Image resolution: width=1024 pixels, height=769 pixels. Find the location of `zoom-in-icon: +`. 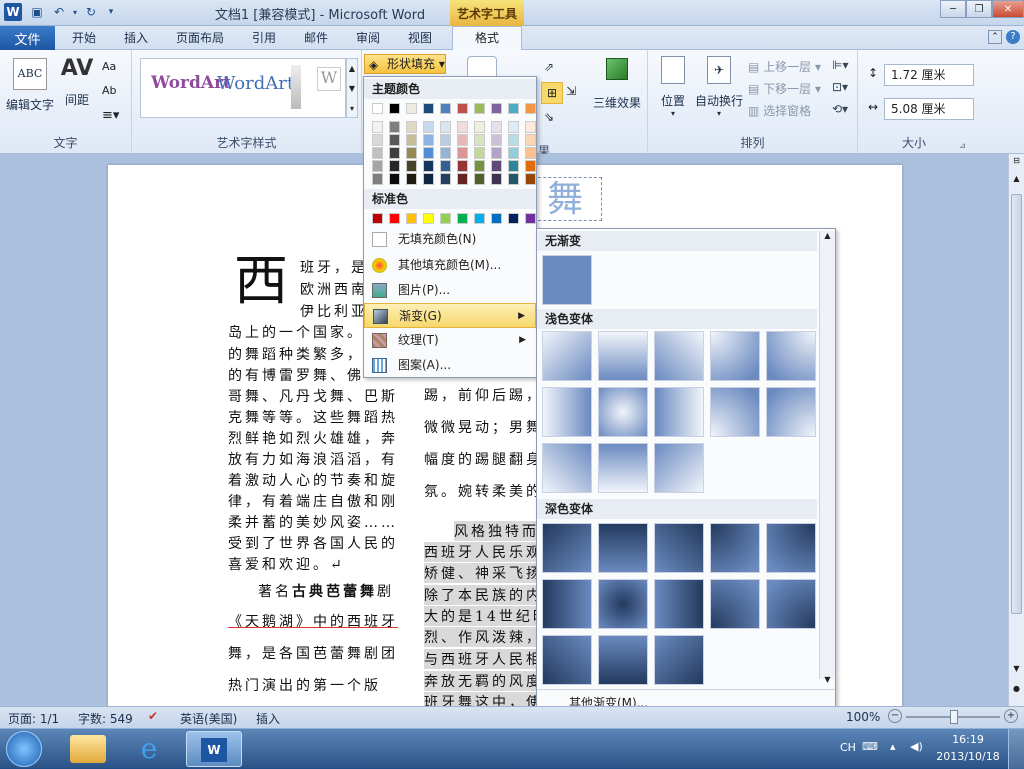

zoom-in-icon: + is located at coordinates (1011, 716).